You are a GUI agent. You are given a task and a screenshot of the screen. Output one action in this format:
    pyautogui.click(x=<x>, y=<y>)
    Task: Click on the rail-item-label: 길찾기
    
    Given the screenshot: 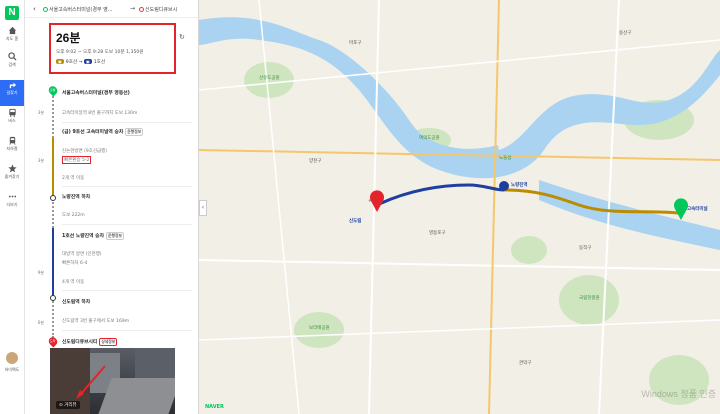 What is the action you would take?
    pyautogui.click(x=12, y=92)
    